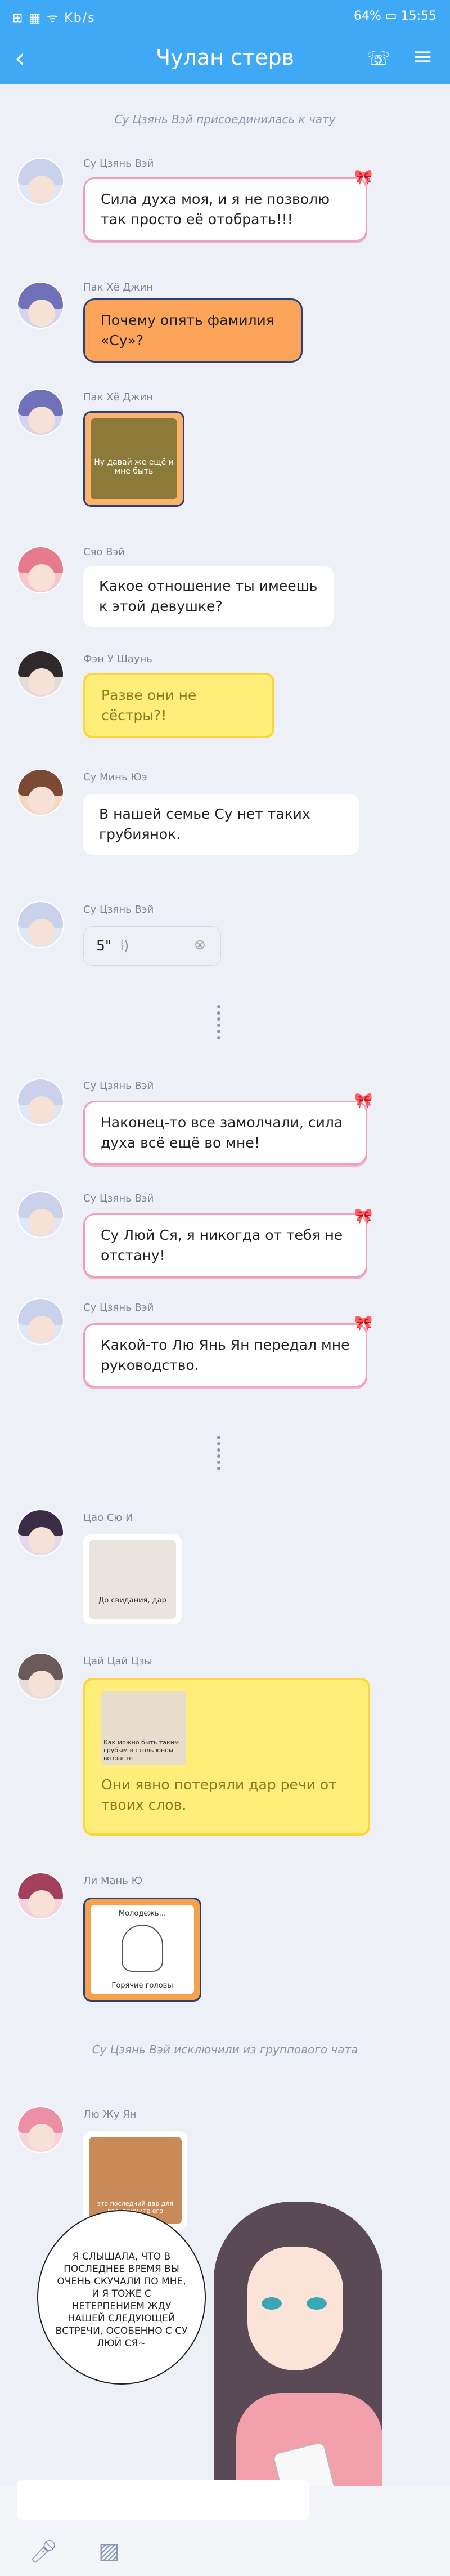  What do you see at coordinates (104, 945) in the screenshot?
I see `voice-duration: 5"` at bounding box center [104, 945].